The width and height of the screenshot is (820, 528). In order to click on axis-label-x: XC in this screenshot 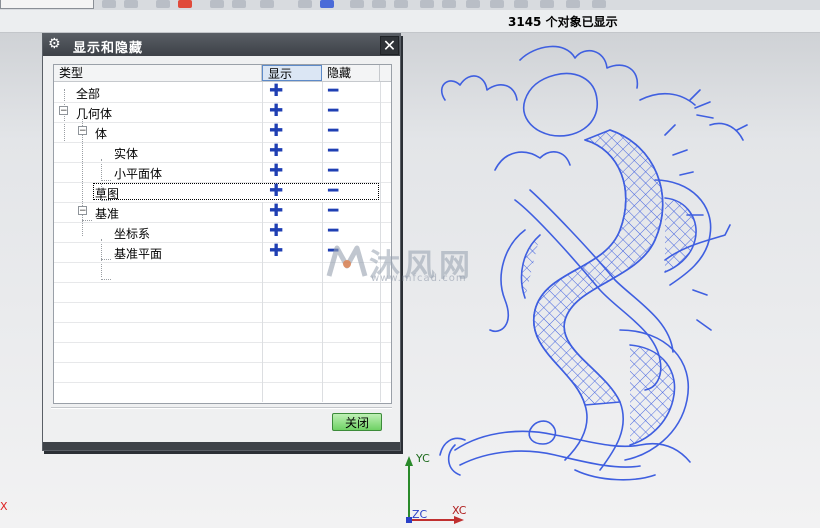, I will do `click(459, 510)`.